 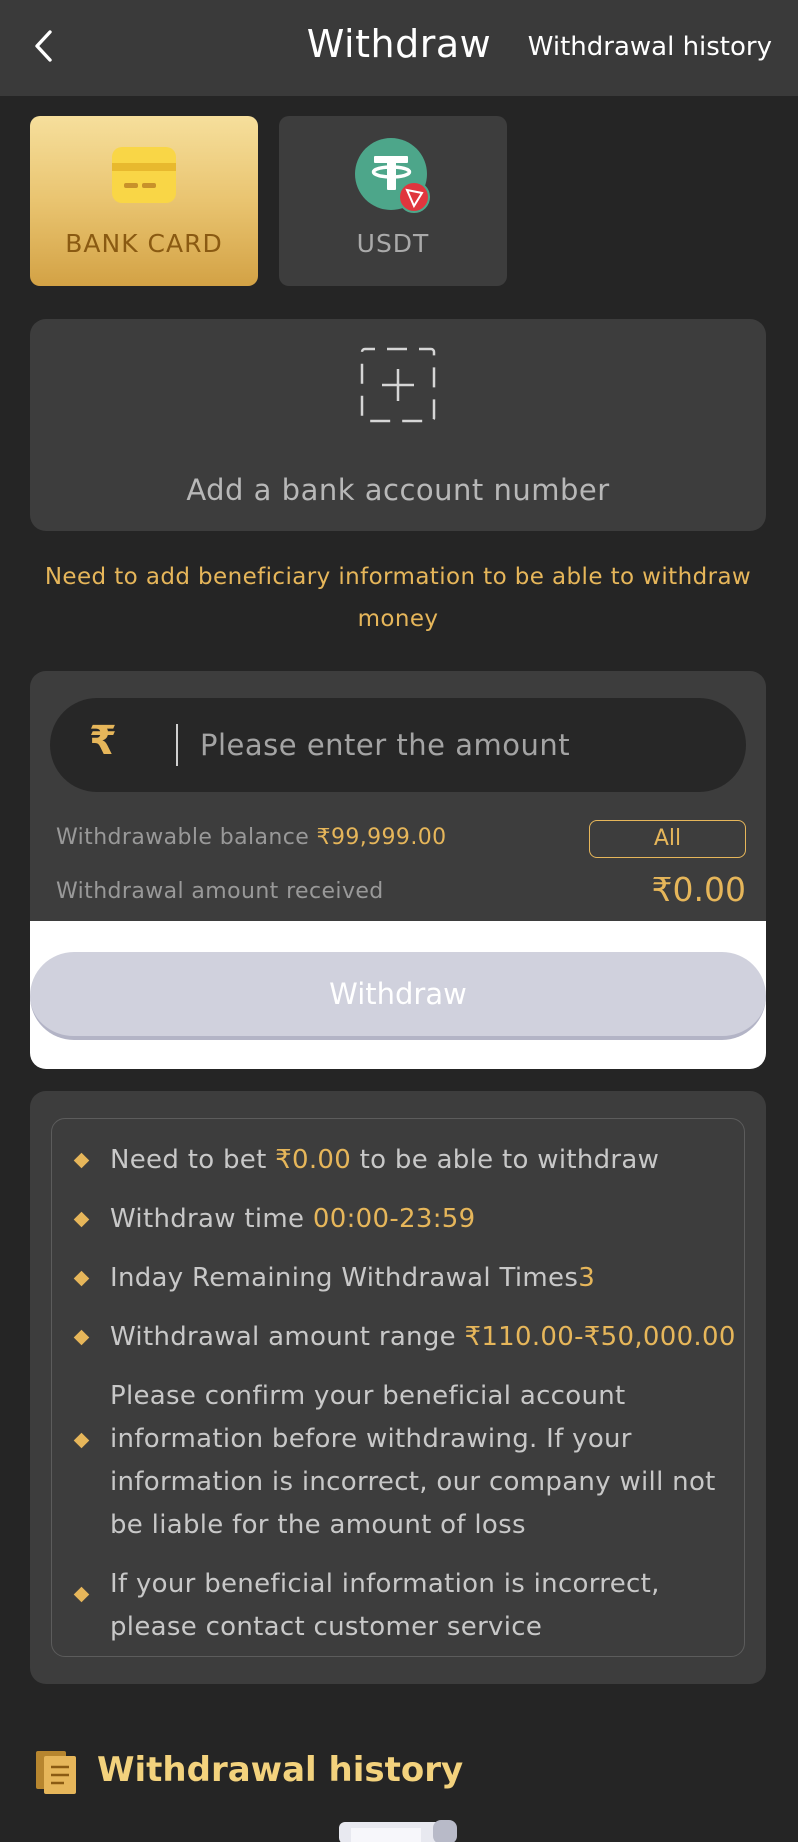 What do you see at coordinates (353, 1278) in the screenshot?
I see `rule-remaining-times: Inday Remaining Withdrawal Times3` at bounding box center [353, 1278].